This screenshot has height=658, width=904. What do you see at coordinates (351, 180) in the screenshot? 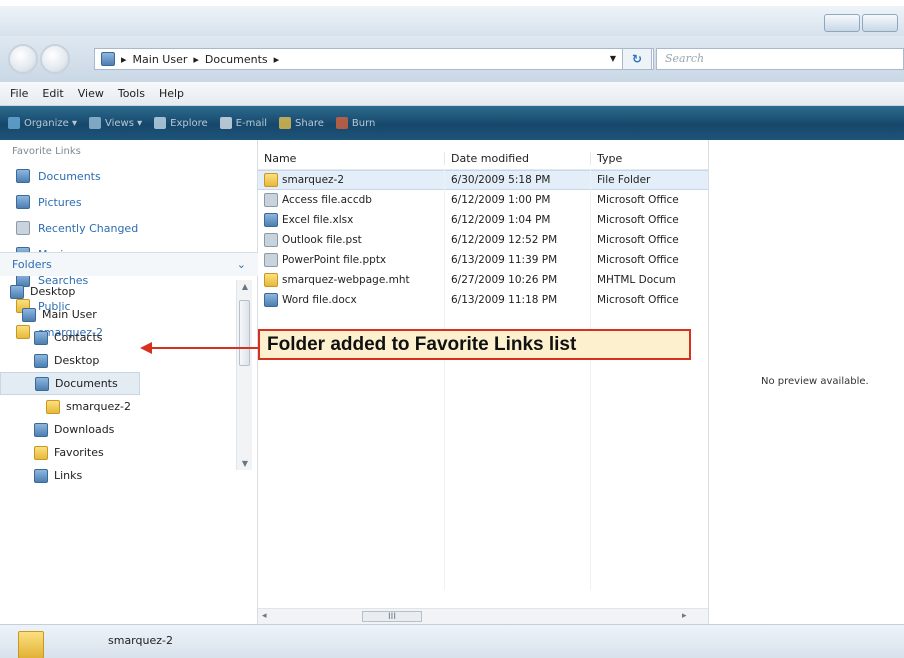
I see `file-name-cell: smarquez-2` at bounding box center [351, 180].